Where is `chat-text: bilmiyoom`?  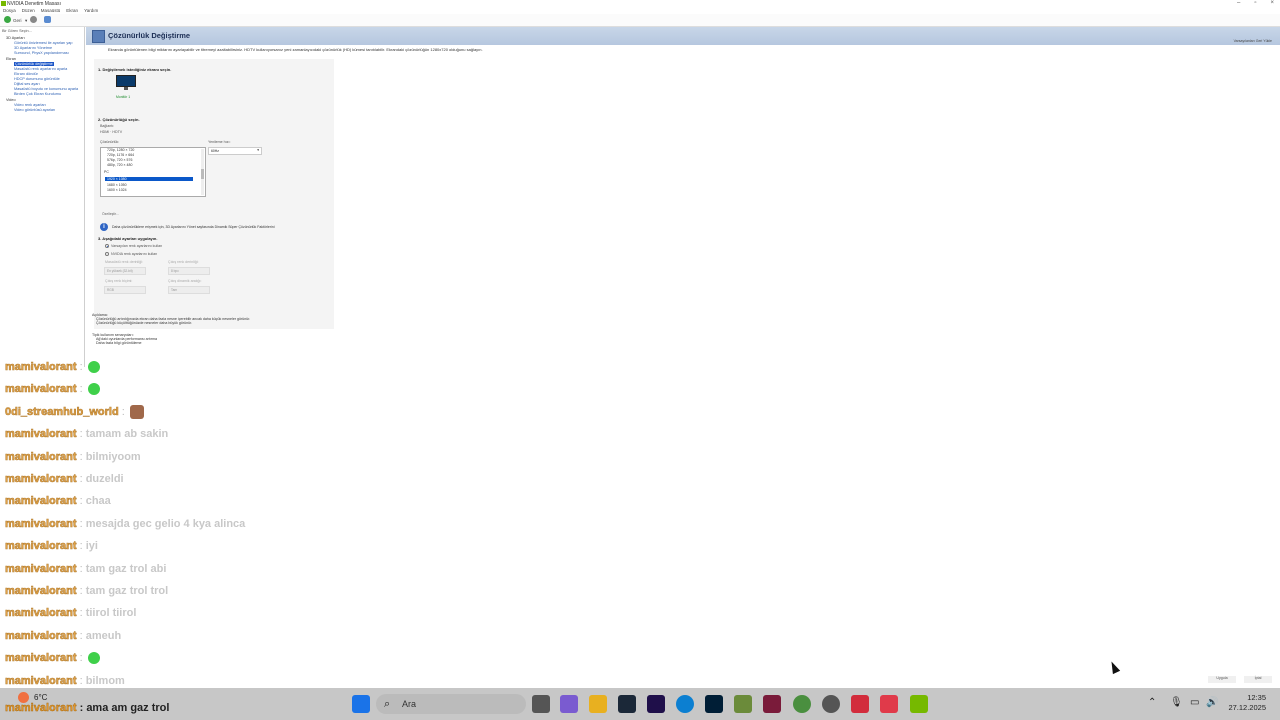 chat-text: bilmiyoom is located at coordinates (113, 457).